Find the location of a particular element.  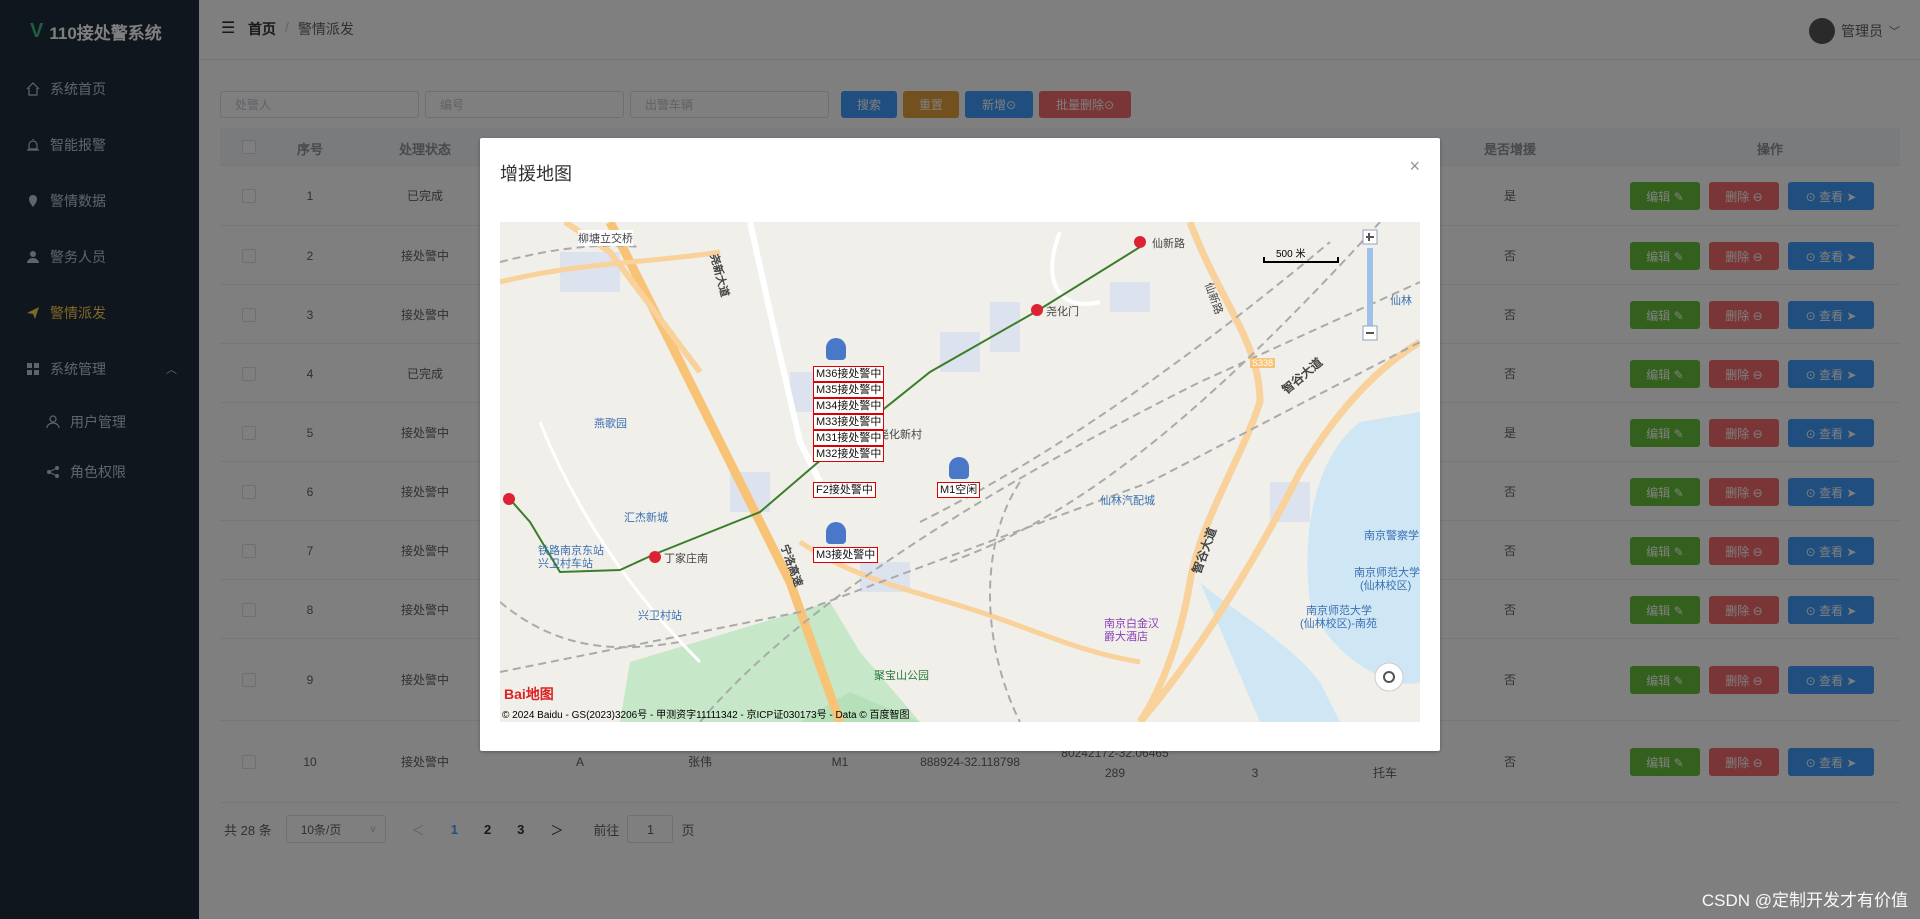

map-label: 燕歌园 is located at coordinates (610, 424).